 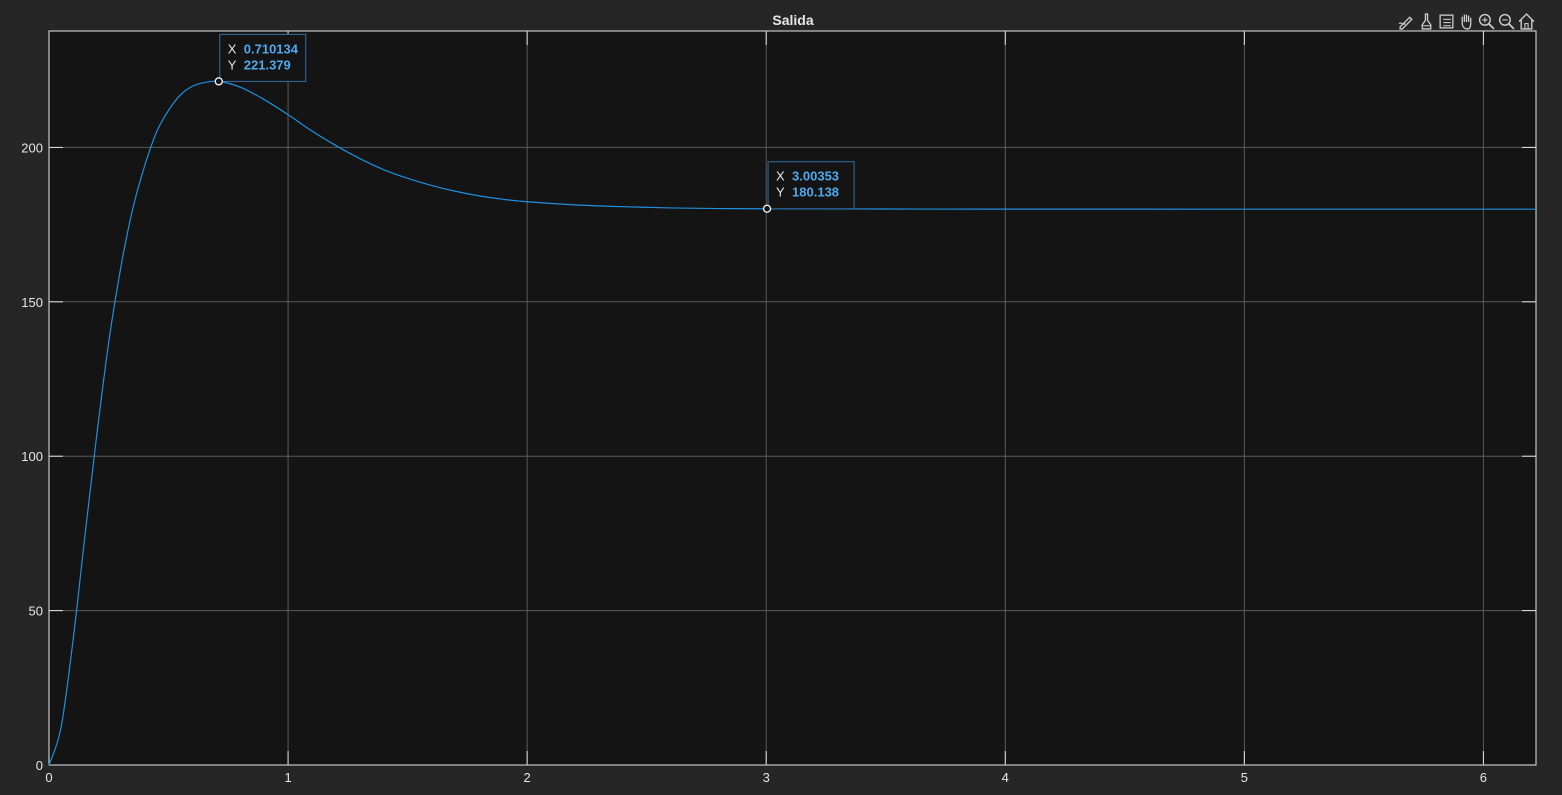 I want to click on x-tick-label: 4, so click(x=1005, y=777).